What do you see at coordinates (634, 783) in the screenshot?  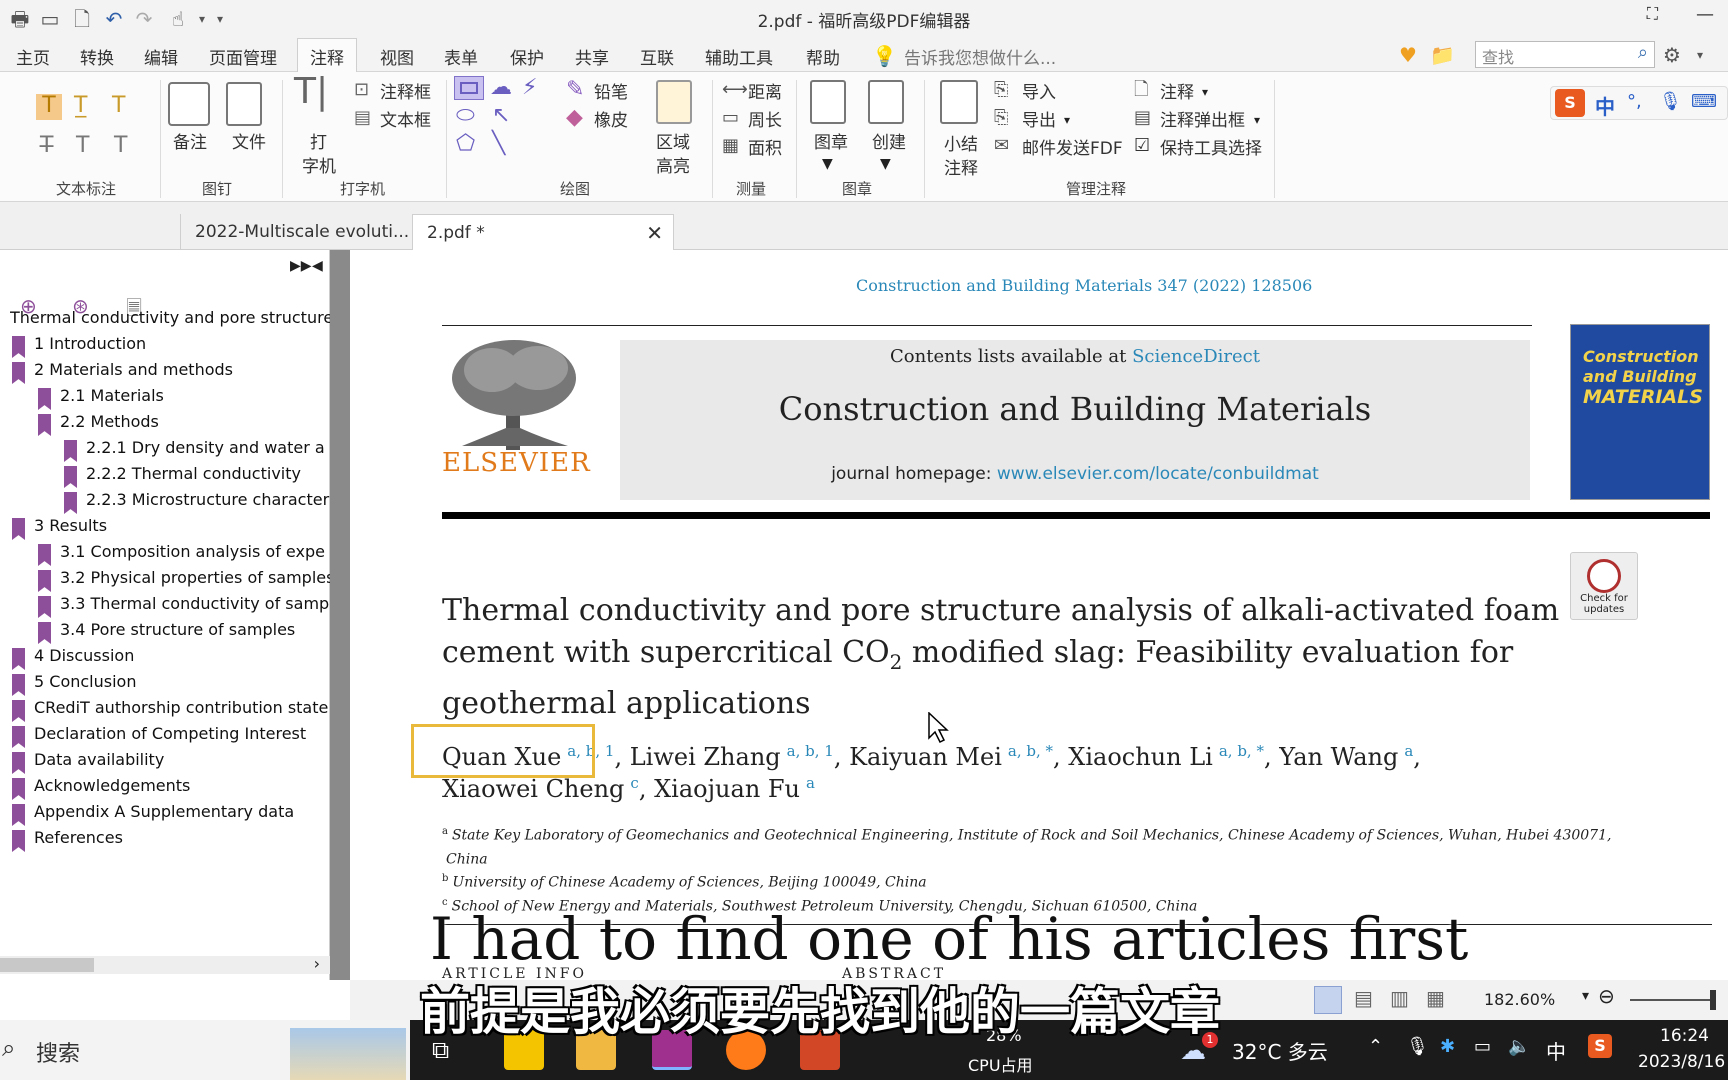 I see `author-affiliation-marks: c` at bounding box center [634, 783].